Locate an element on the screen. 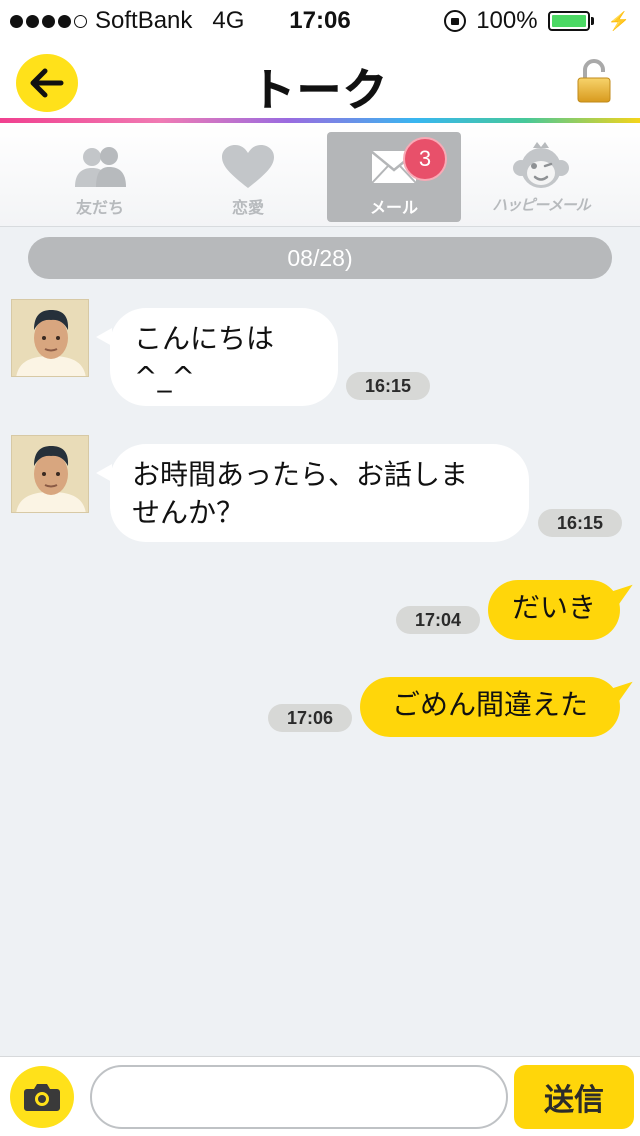 The height and width of the screenshot is (1136, 640). people-icon is located at coordinates (100, 167).